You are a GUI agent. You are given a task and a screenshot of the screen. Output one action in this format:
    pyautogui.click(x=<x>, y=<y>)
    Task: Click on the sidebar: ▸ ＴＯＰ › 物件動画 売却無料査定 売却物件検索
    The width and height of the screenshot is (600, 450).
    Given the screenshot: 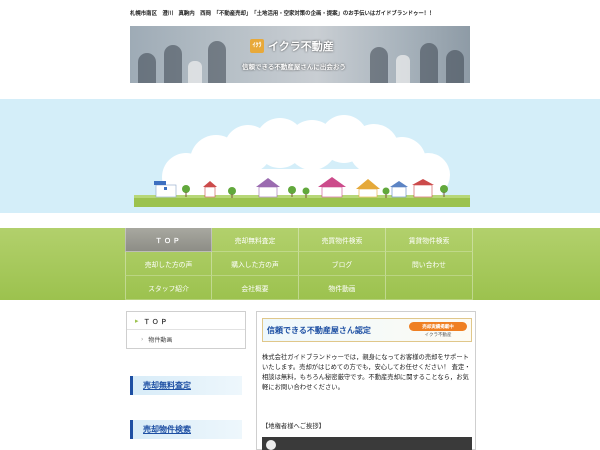 What is the action you would take?
    pyautogui.click(x=186, y=380)
    